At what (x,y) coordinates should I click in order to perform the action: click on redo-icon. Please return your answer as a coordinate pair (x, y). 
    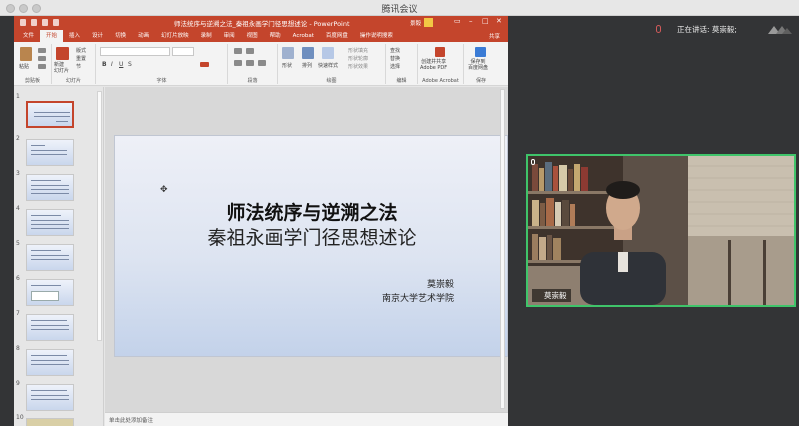
    Looking at the image, I should click on (45, 22).